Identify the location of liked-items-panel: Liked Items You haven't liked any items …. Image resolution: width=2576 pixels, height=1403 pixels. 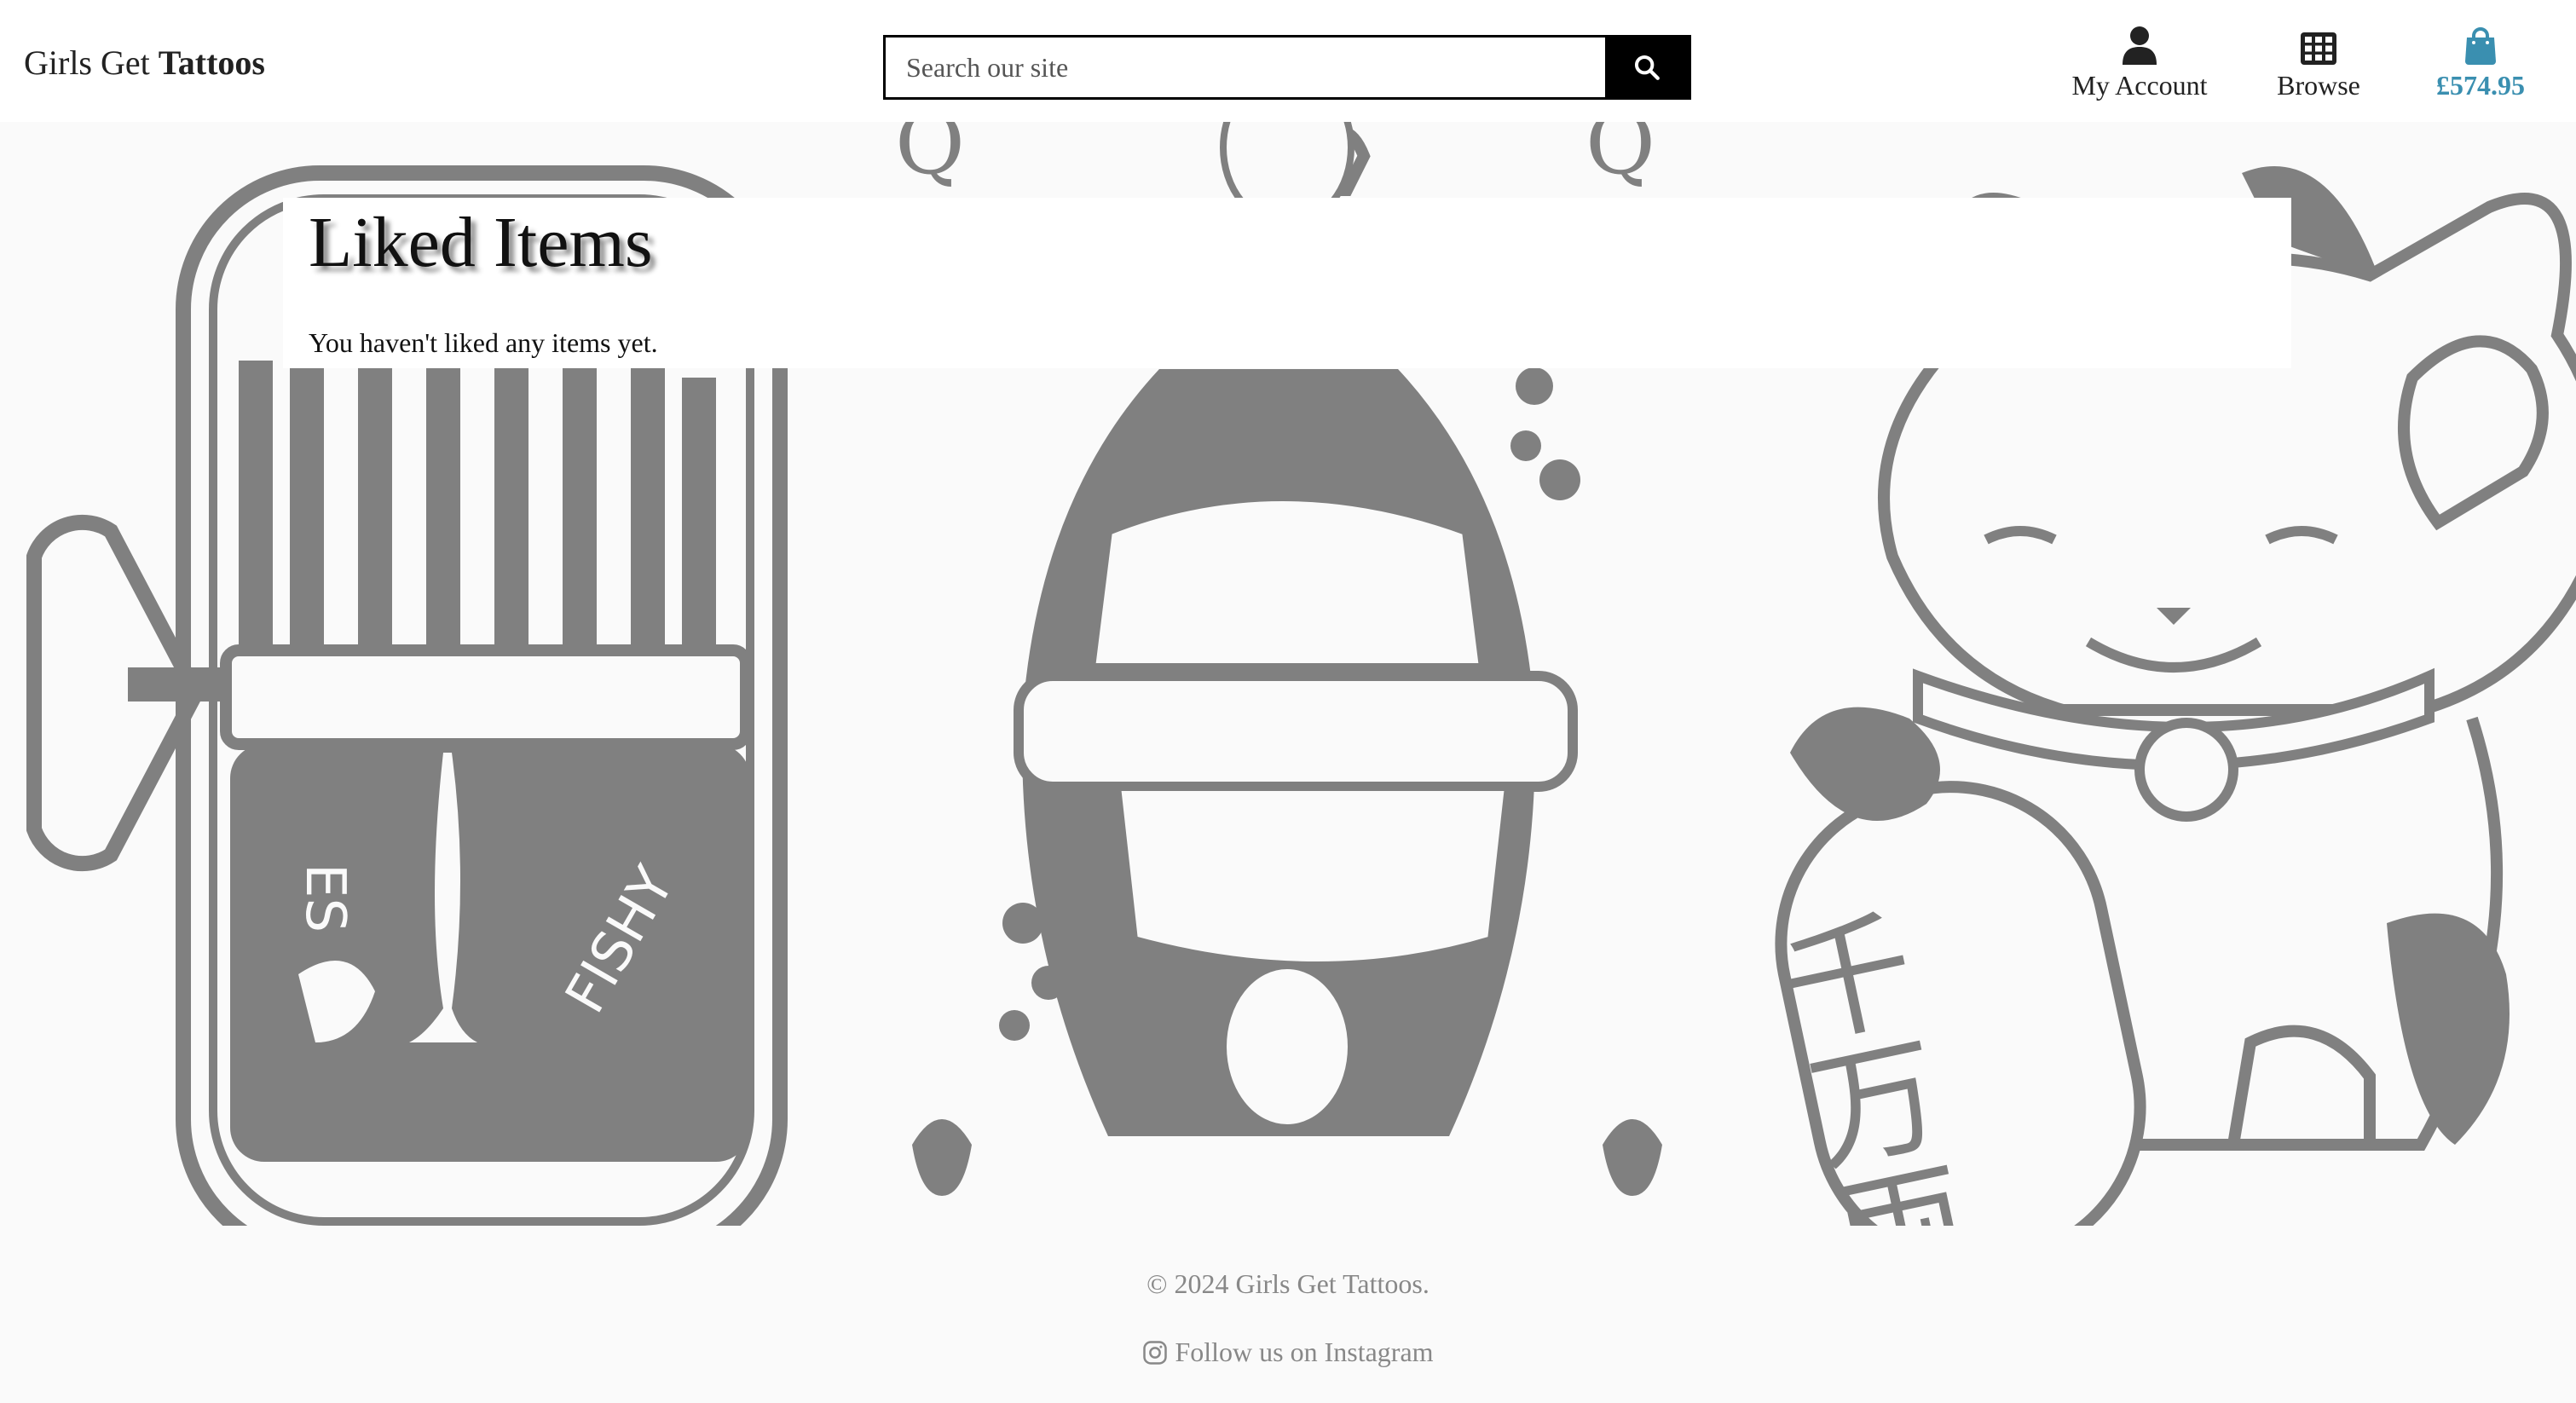
(1287, 283).